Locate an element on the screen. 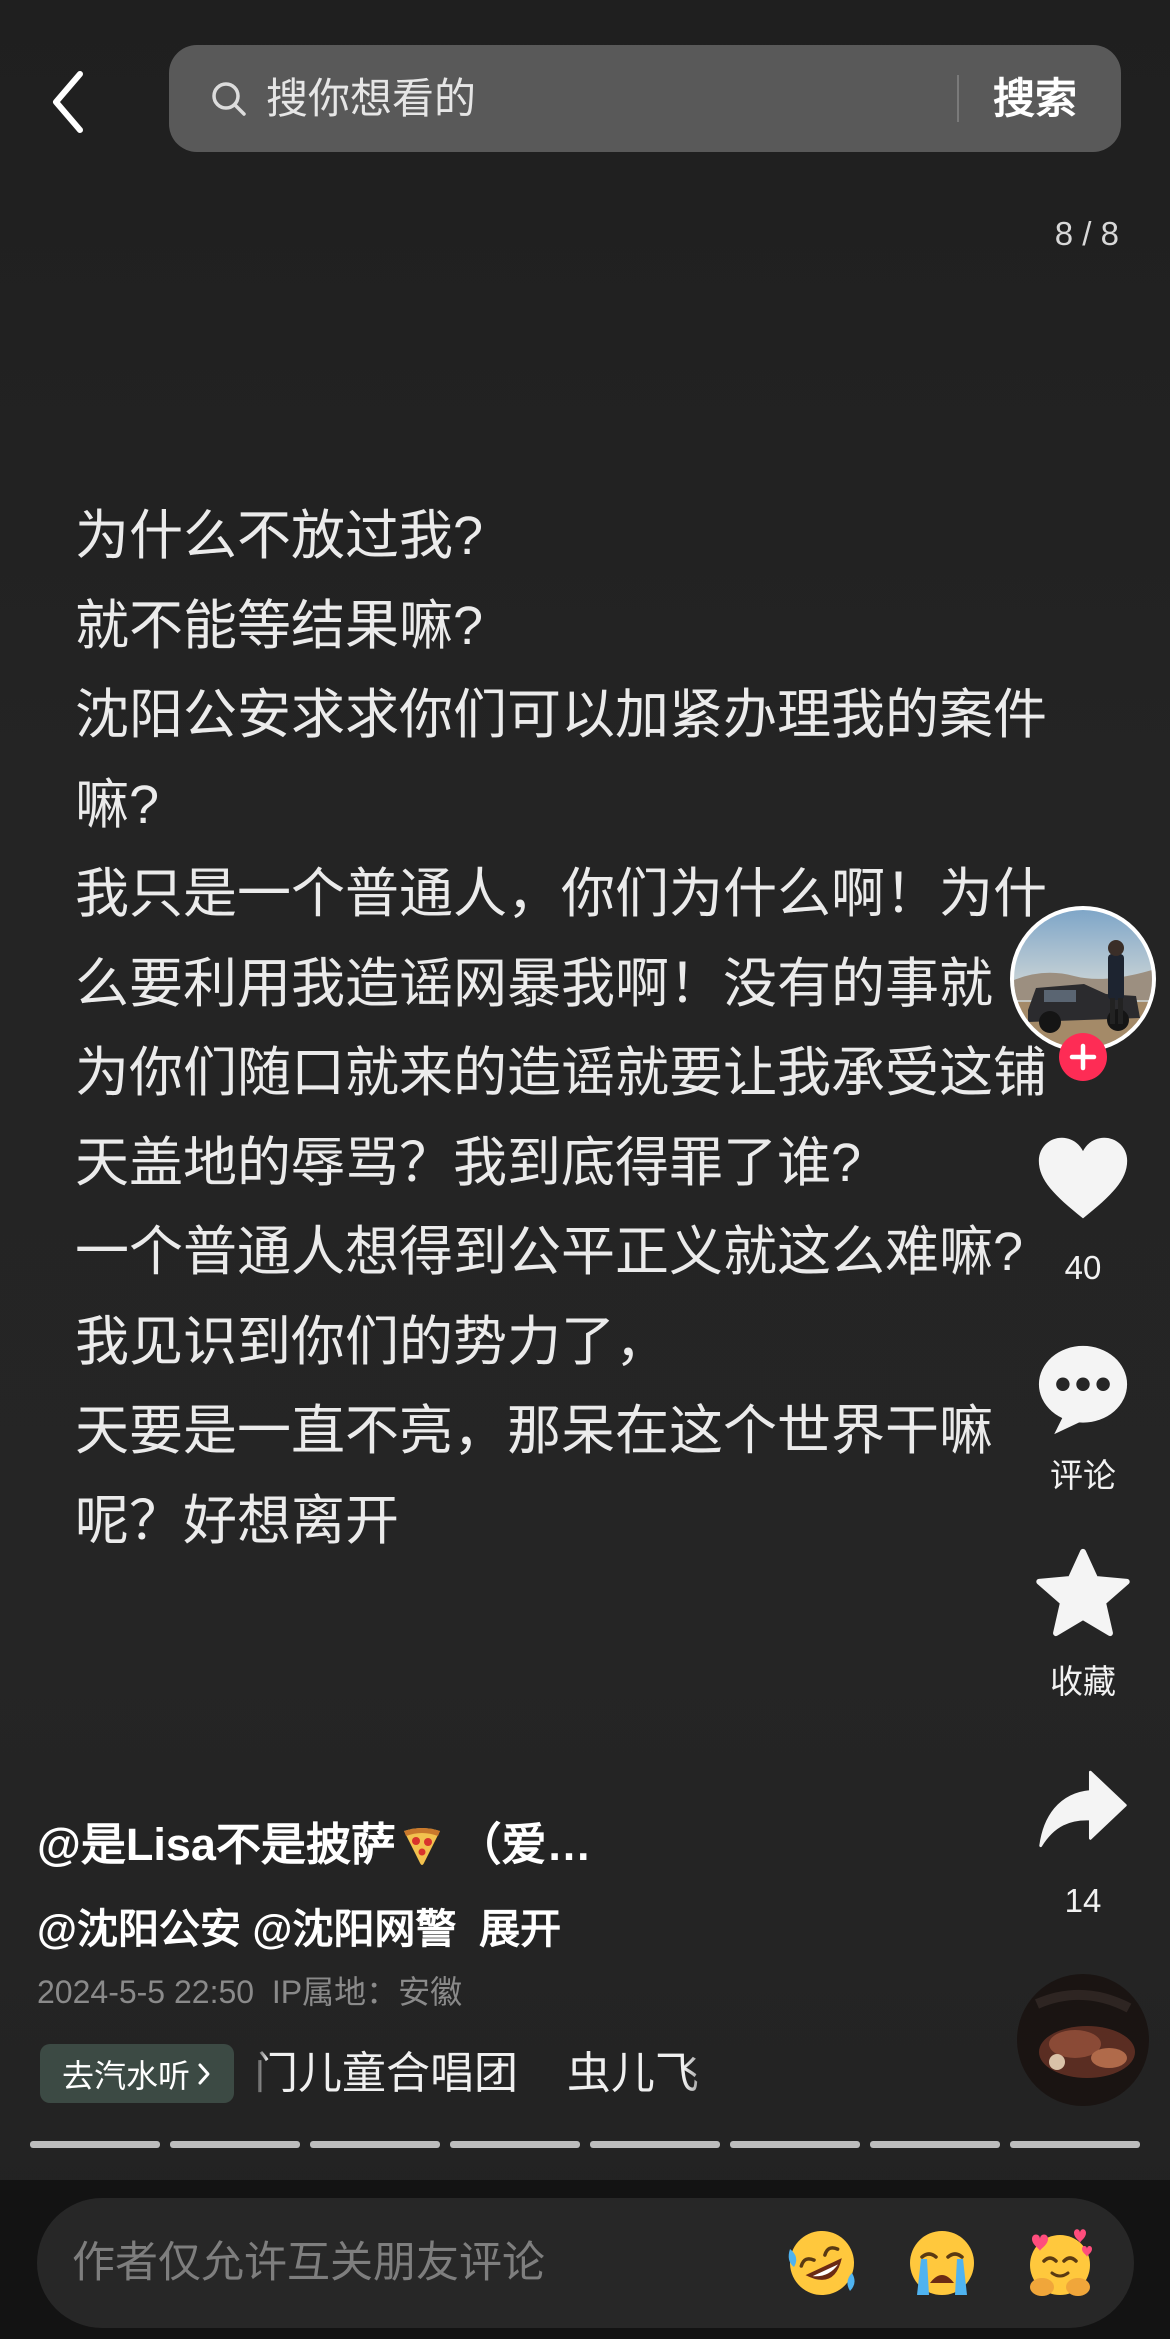 This screenshot has height=2339, width=1170. post-line: 呢？好想离开 is located at coordinates (237, 1520).